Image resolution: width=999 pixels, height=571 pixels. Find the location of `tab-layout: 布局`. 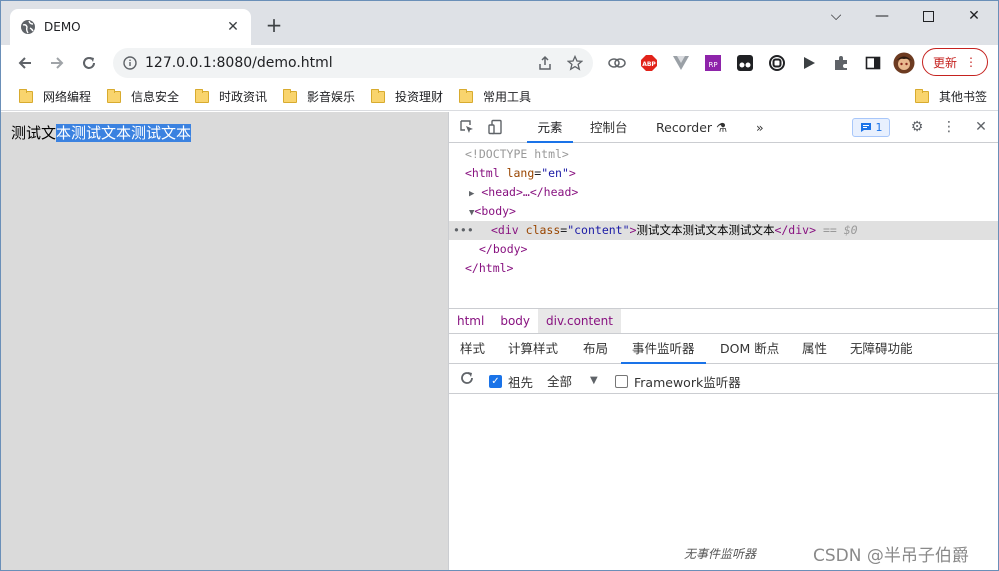

tab-layout: 布局 is located at coordinates (595, 349).